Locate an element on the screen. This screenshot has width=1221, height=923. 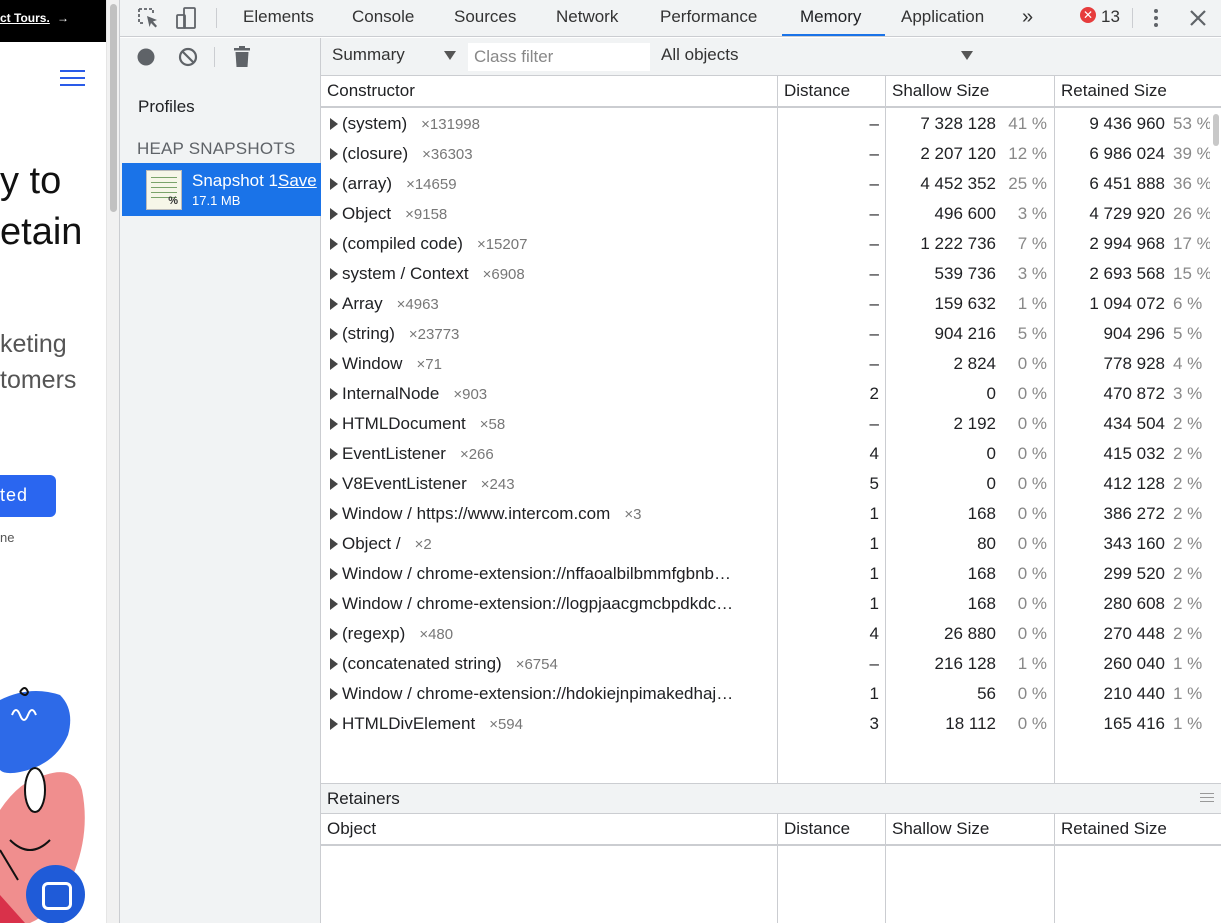
table-row: (regexp) ×480 4 26 880 0 % 270 448 2 % is located at coordinates (766, 634).